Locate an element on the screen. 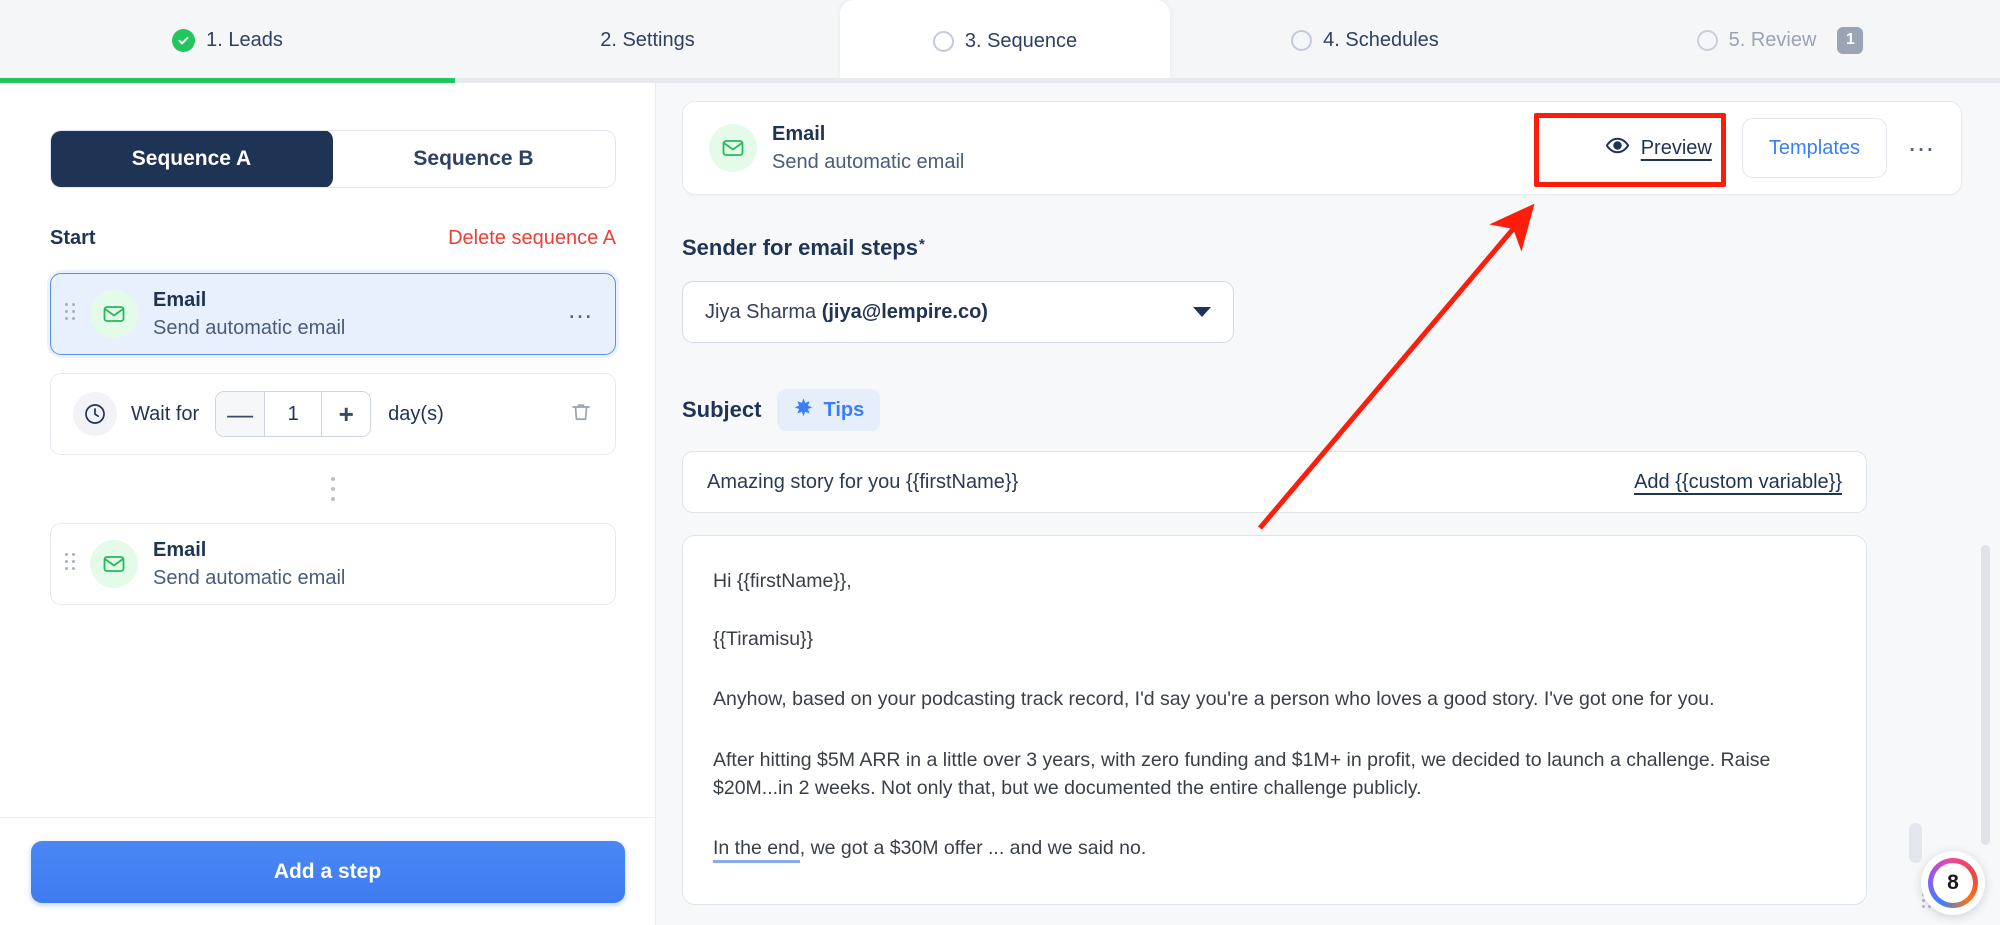 The image size is (2000, 925). tab-sequence: 3. Sequence is located at coordinates (1005, 41).